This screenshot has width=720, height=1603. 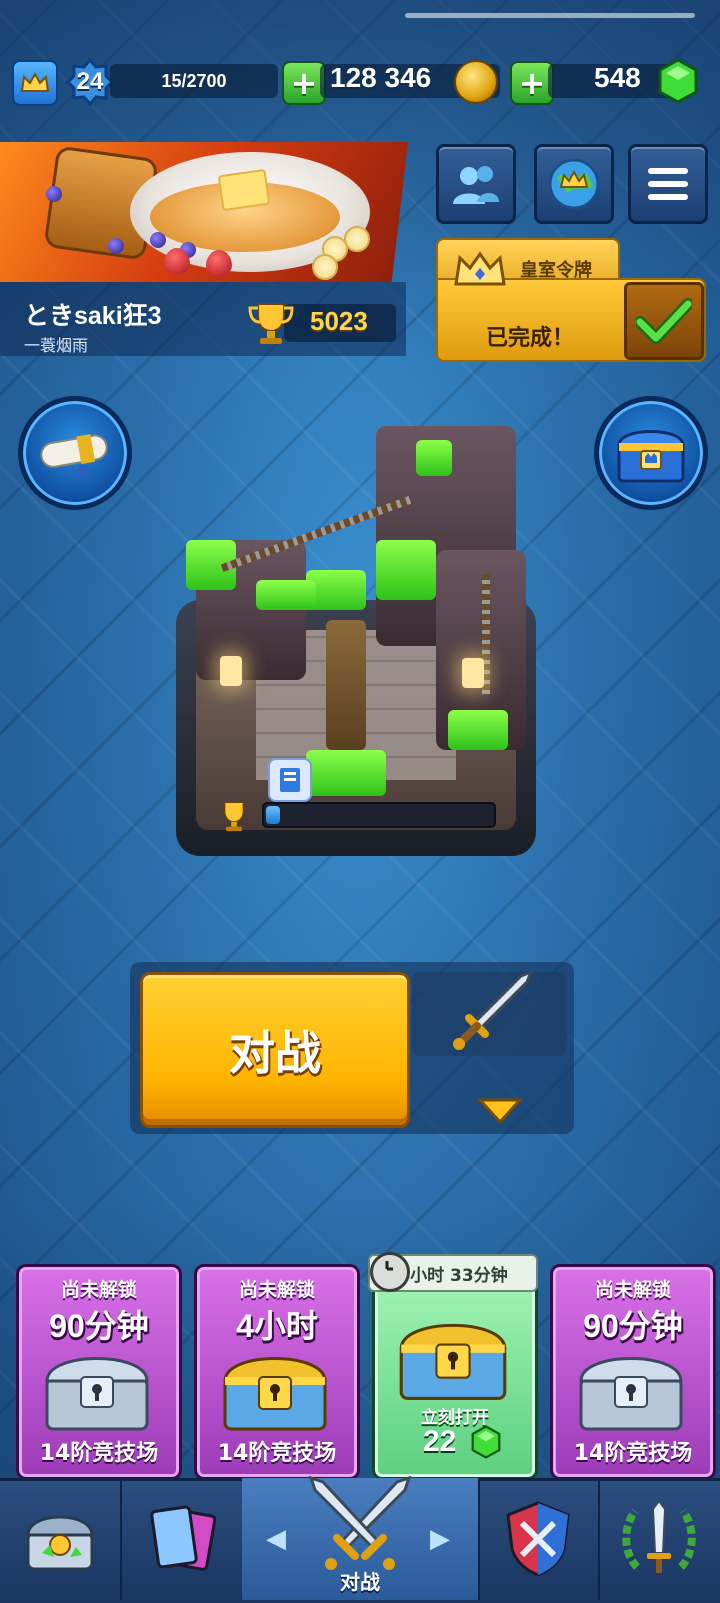 What do you see at coordinates (74, 457) in the screenshot?
I see `scroll-icon` at bounding box center [74, 457].